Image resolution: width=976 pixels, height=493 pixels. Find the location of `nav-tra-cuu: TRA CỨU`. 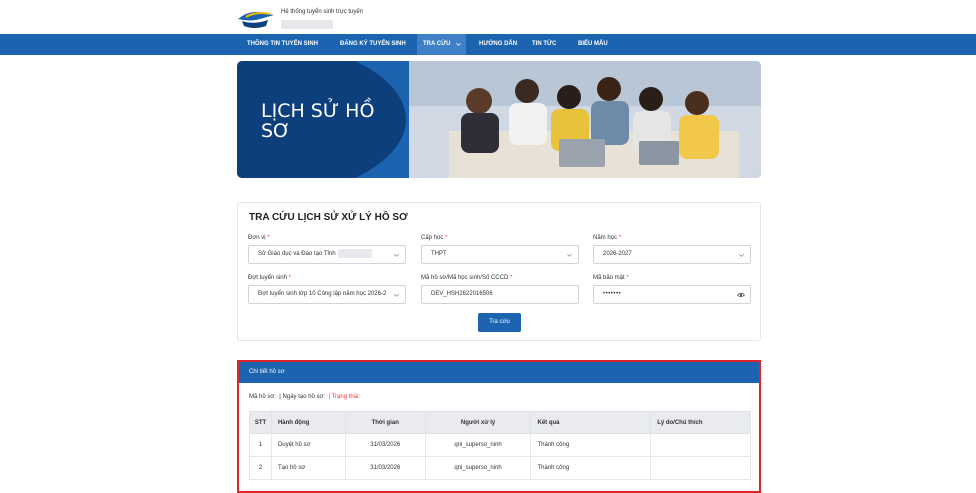

nav-tra-cuu: TRA CỨU is located at coordinates (442, 44).